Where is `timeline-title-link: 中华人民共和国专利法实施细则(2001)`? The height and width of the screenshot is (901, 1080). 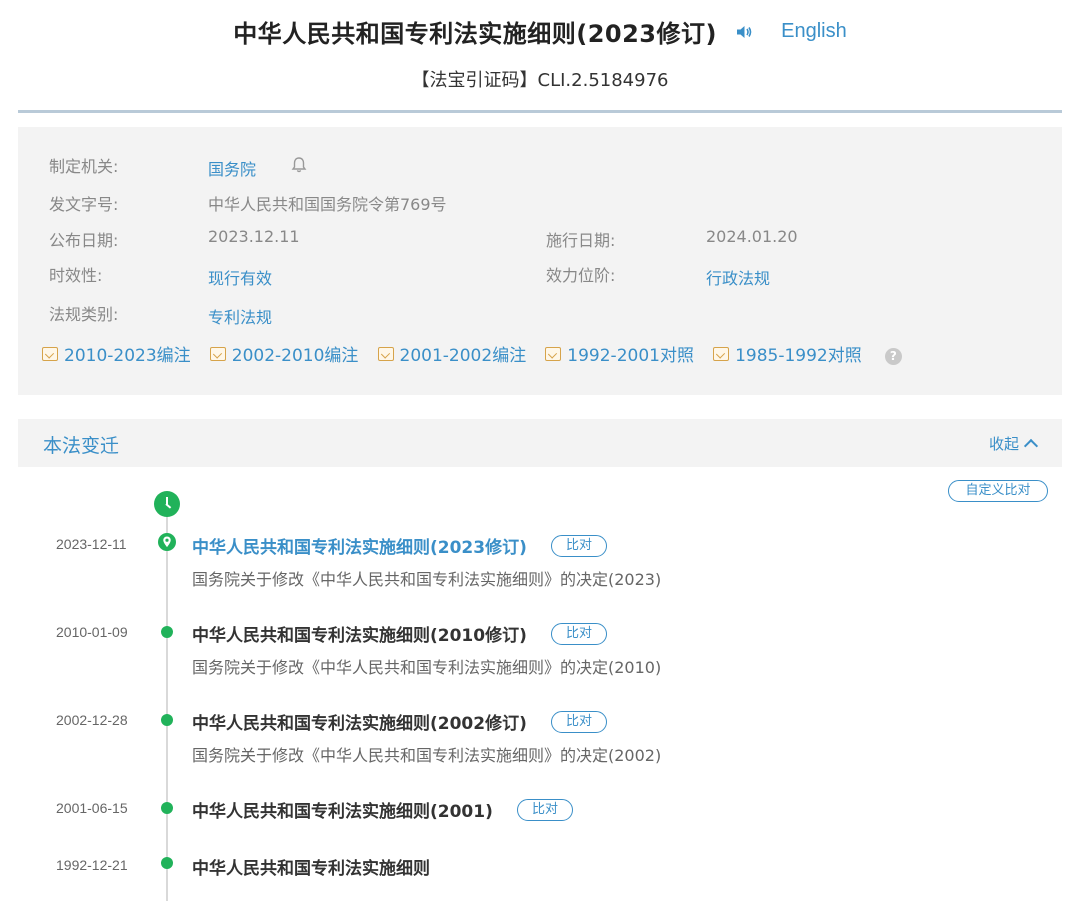 timeline-title-link: 中华人民共和国专利法实施细则(2001) is located at coordinates (342, 809).